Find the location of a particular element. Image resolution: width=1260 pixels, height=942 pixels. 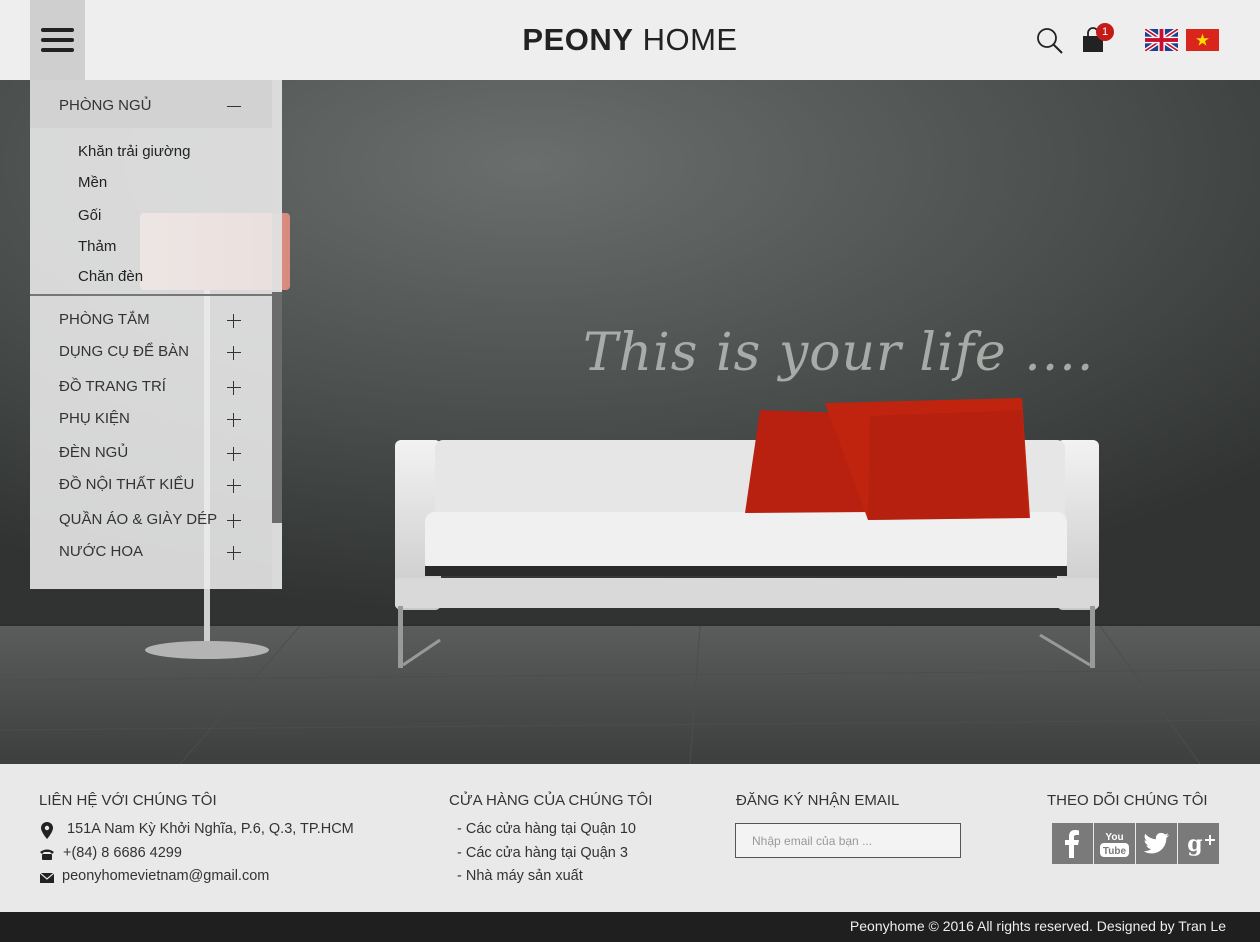

category-bedroom-expanded: PHÒNG NGỦ is located at coordinates (151, 104).